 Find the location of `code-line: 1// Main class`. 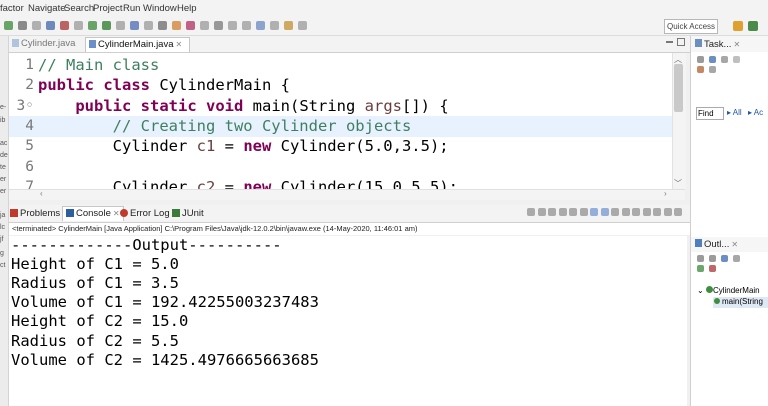

code-line: 1// Main class is located at coordinates (344, 65).